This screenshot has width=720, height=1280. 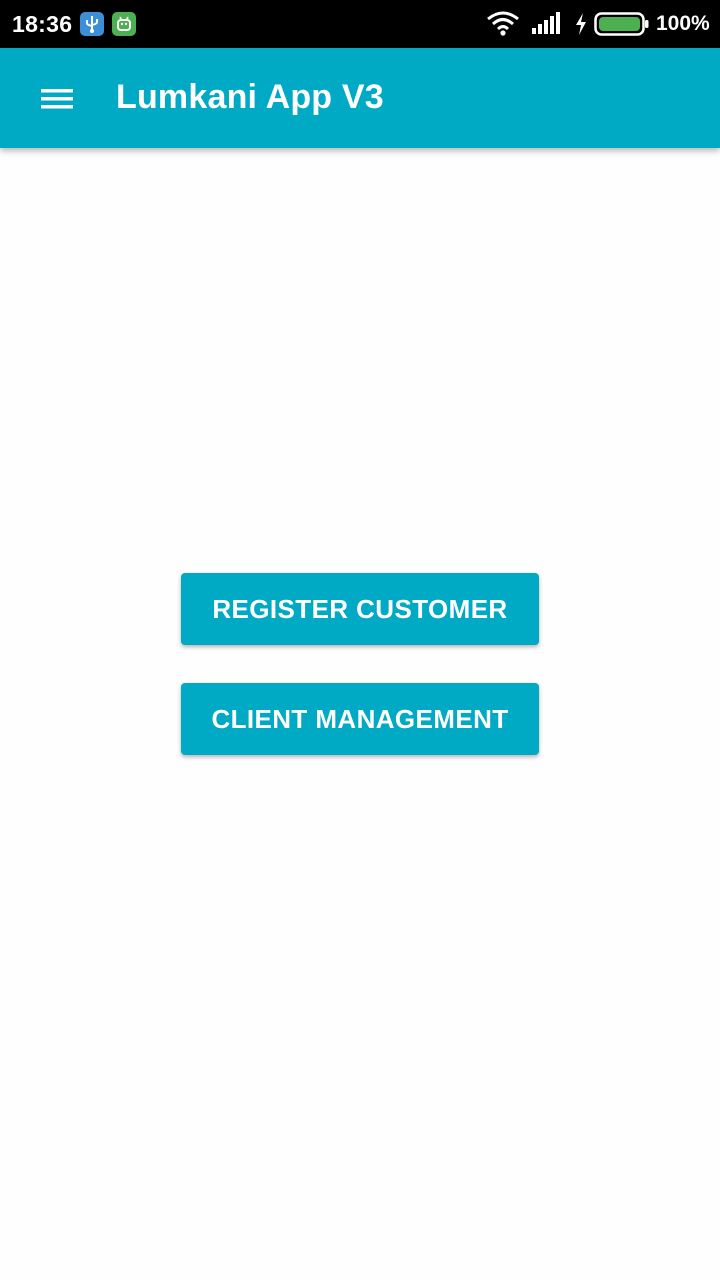 I want to click on signal-icon, so click(x=547, y=26).